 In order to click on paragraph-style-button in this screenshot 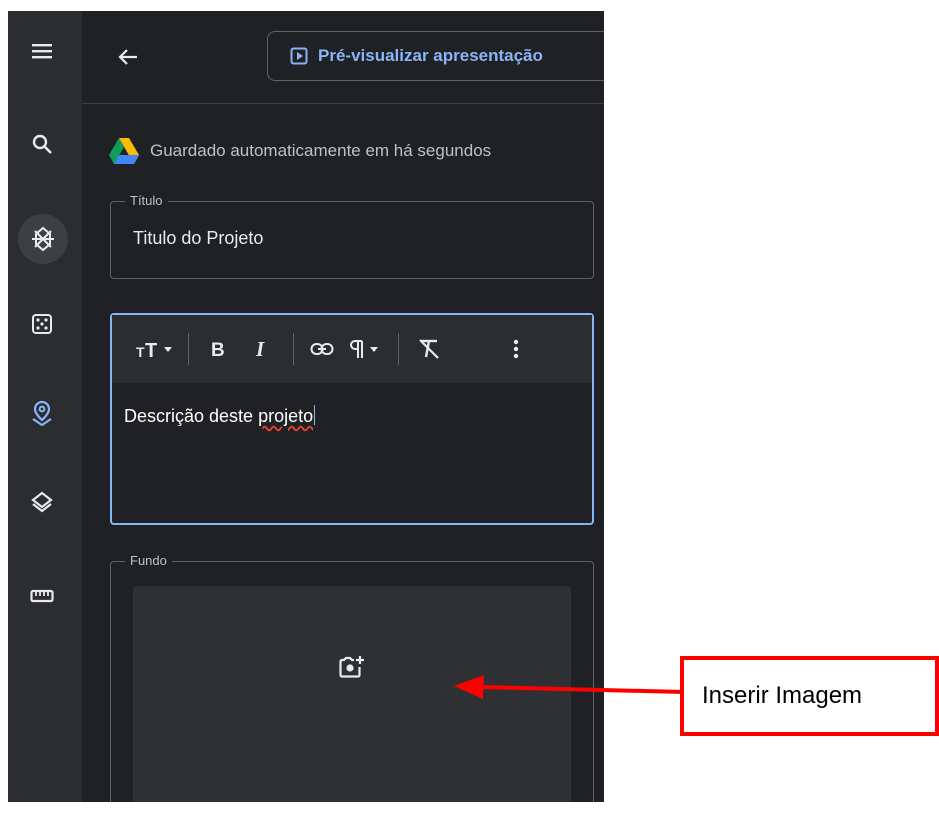, I will do `click(368, 349)`.